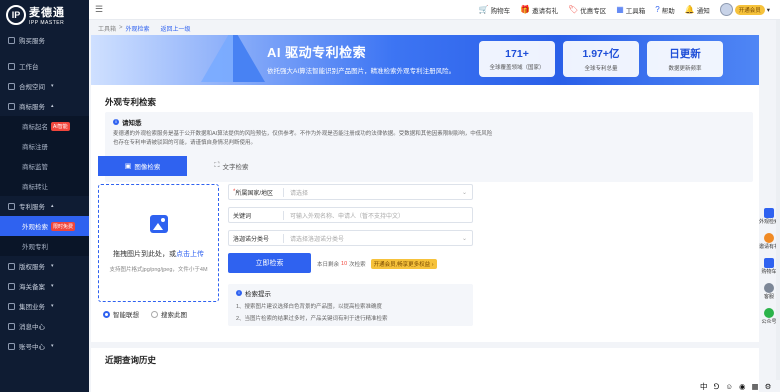  What do you see at coordinates (729, 386) in the screenshot?
I see `ime-emoji-icon: ☺` at bounding box center [729, 386].